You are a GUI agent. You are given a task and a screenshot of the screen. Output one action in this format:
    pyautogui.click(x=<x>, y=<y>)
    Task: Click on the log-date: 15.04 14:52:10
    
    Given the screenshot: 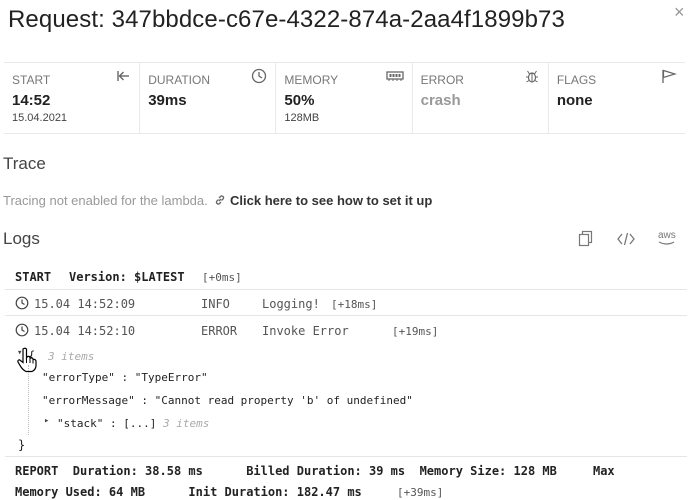 What is the action you would take?
    pyautogui.click(x=85, y=331)
    